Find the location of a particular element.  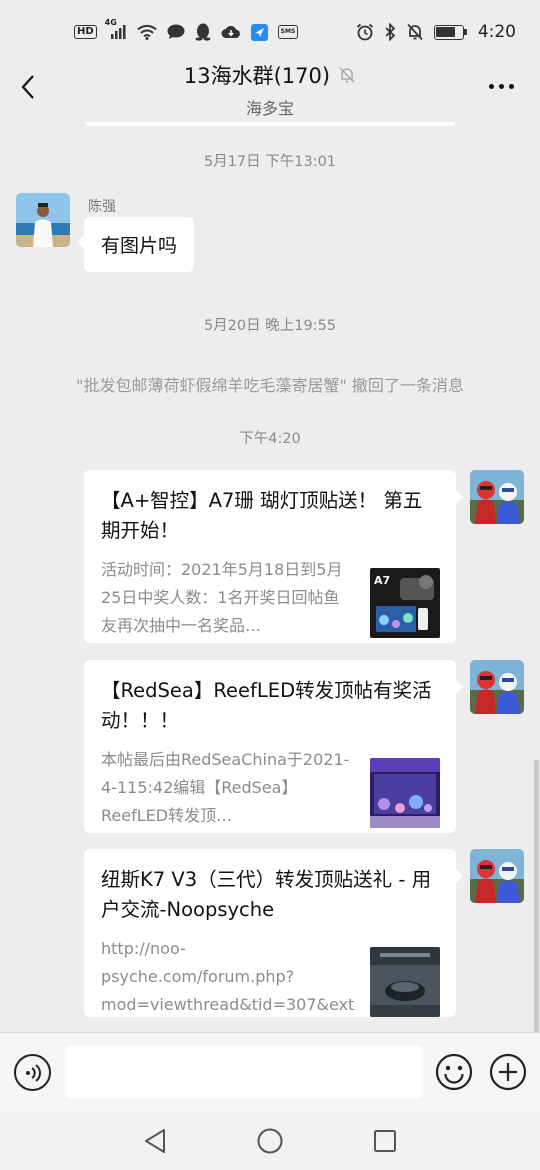

text-message-bubble: 有图片吗 is located at coordinates (135, 244).